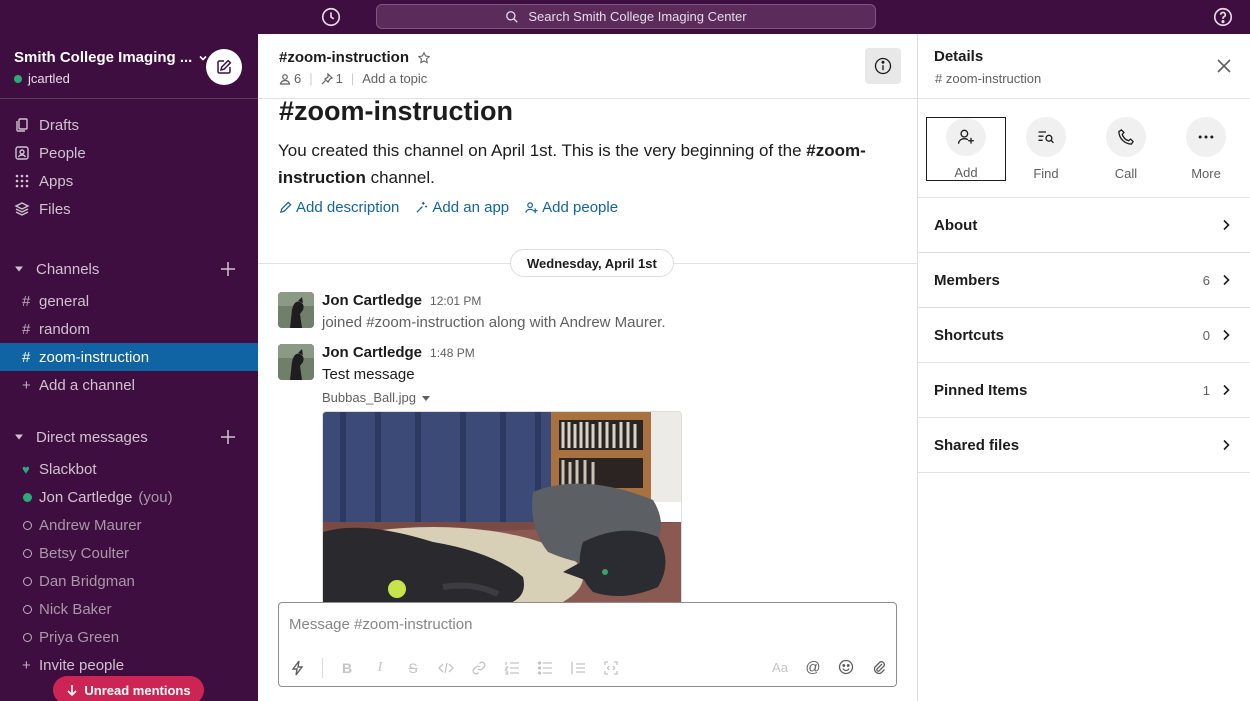 Image resolution: width=1250 pixels, height=701 pixels. I want to click on add-topic-link: Add a topic, so click(394, 78).